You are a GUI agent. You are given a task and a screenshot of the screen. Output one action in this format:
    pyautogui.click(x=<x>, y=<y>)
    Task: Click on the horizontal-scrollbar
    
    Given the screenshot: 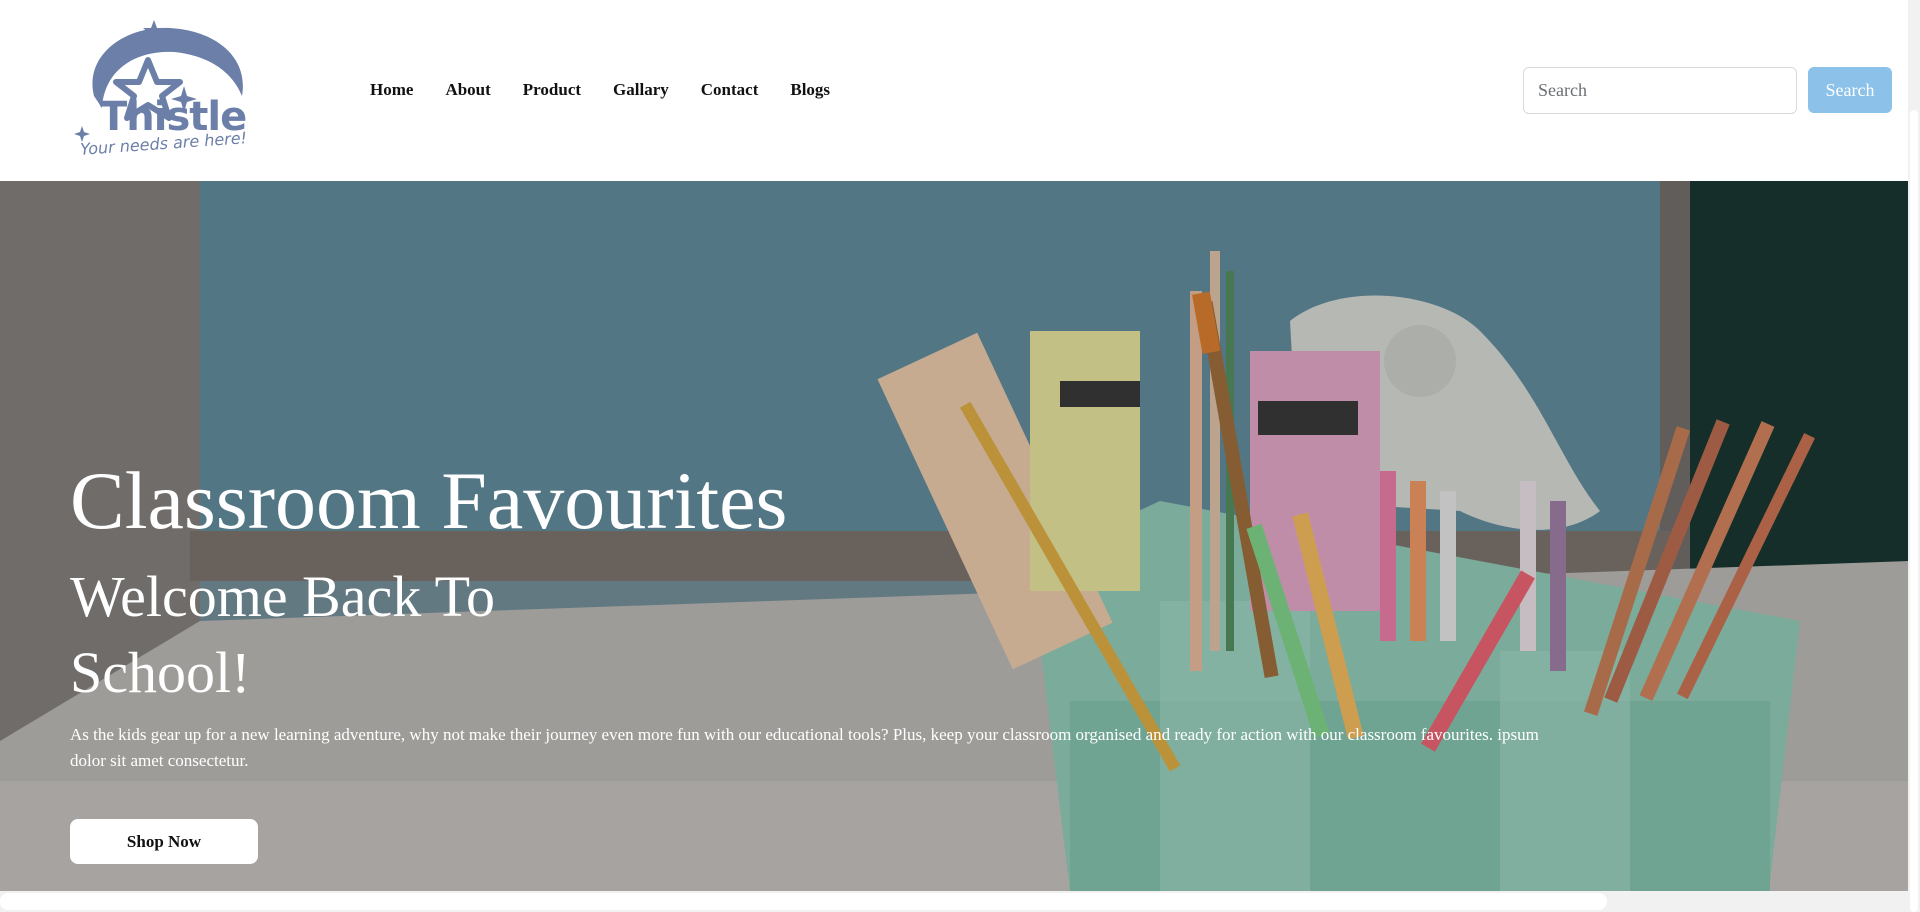 What is the action you would take?
    pyautogui.click(x=954, y=901)
    